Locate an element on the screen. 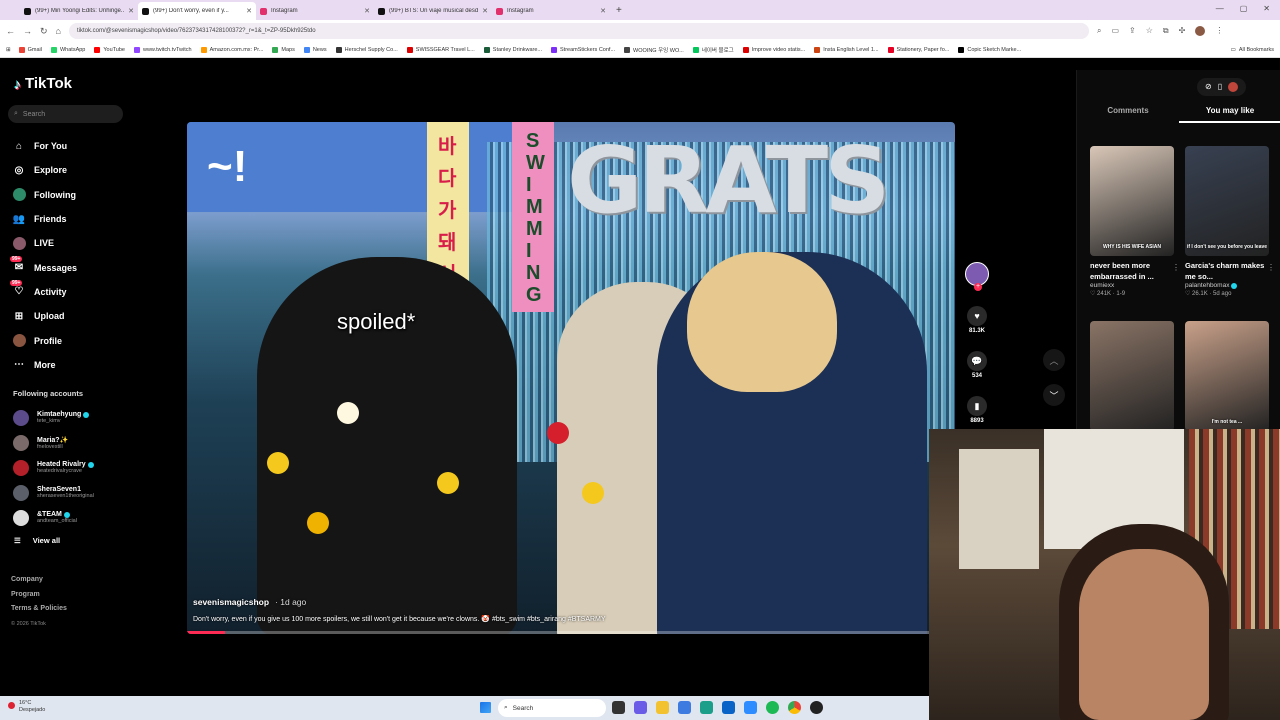 This screenshot has height=720, width=1280. video-author: sevenismagicshop · 1d ago is located at coordinates (249, 602).